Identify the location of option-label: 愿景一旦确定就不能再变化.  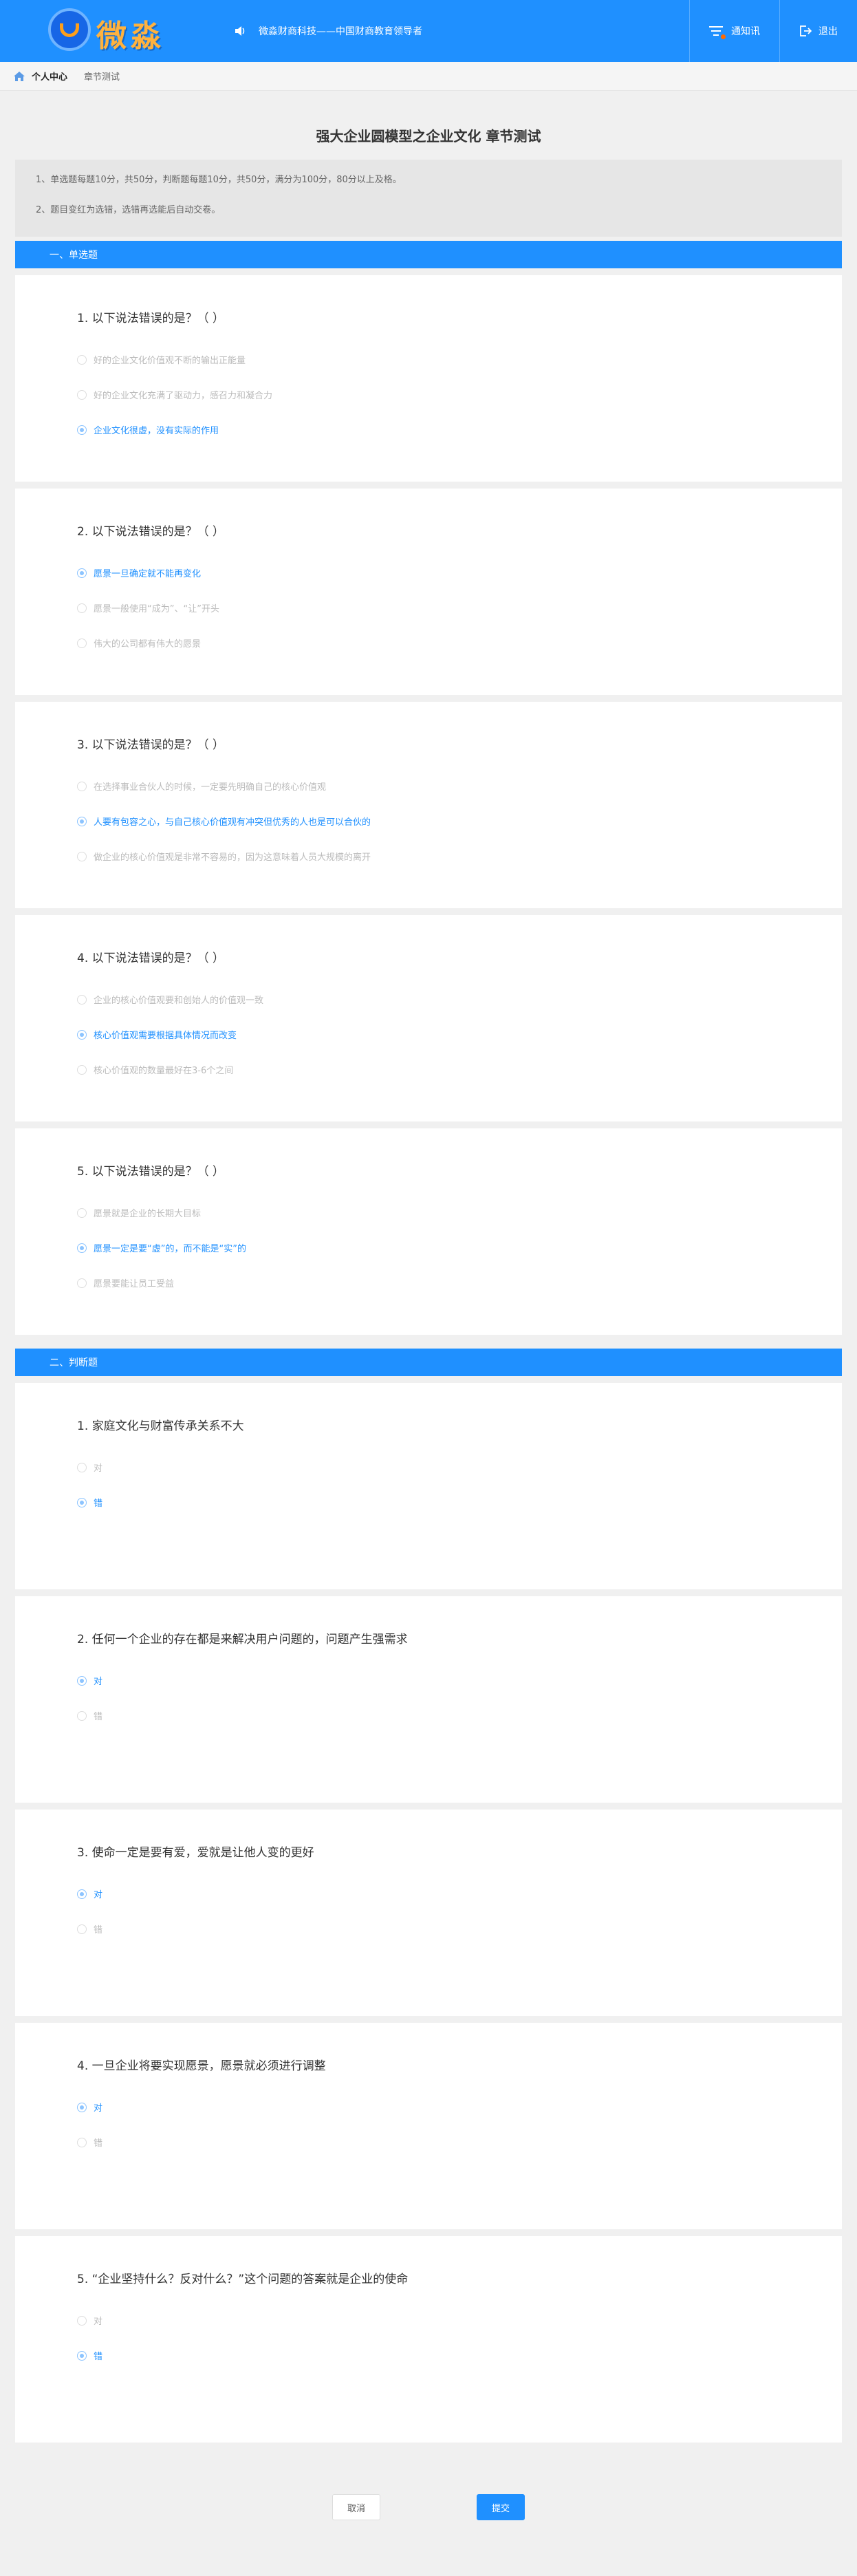
(148, 574).